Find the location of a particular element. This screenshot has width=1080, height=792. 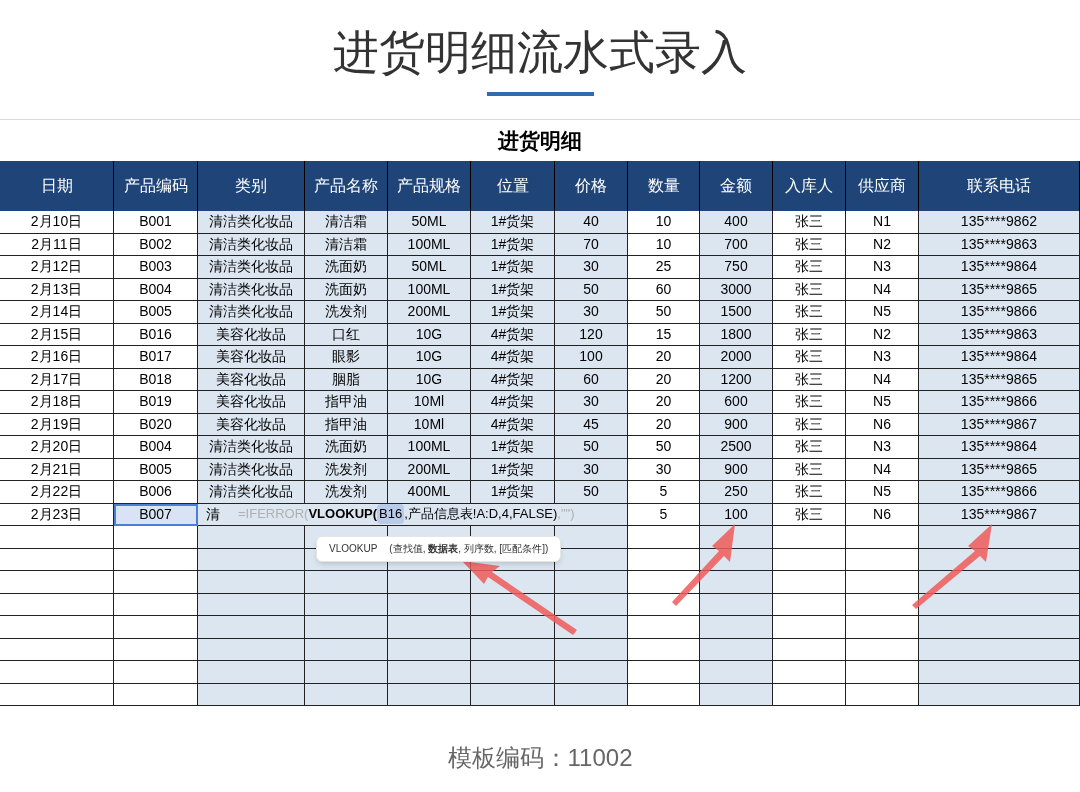

column-header: 类别 is located at coordinates (251, 186).